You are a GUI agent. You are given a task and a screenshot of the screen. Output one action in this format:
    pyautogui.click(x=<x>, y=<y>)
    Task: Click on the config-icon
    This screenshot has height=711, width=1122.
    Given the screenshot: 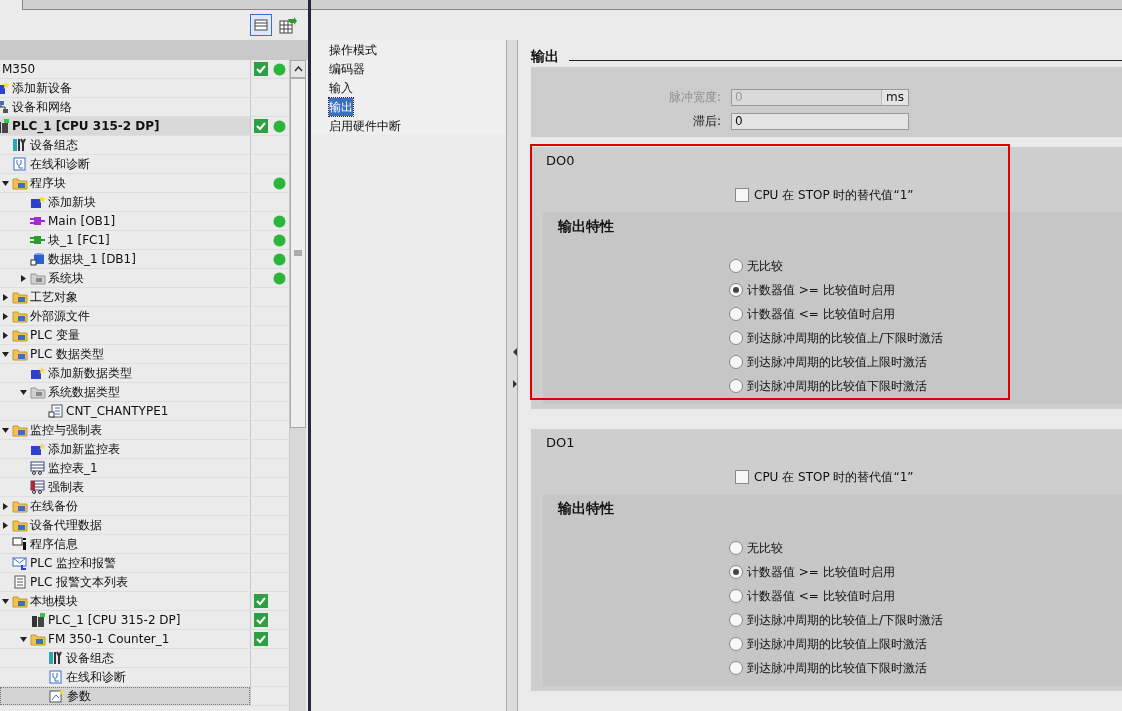 What is the action you would take?
    pyautogui.click(x=20, y=145)
    